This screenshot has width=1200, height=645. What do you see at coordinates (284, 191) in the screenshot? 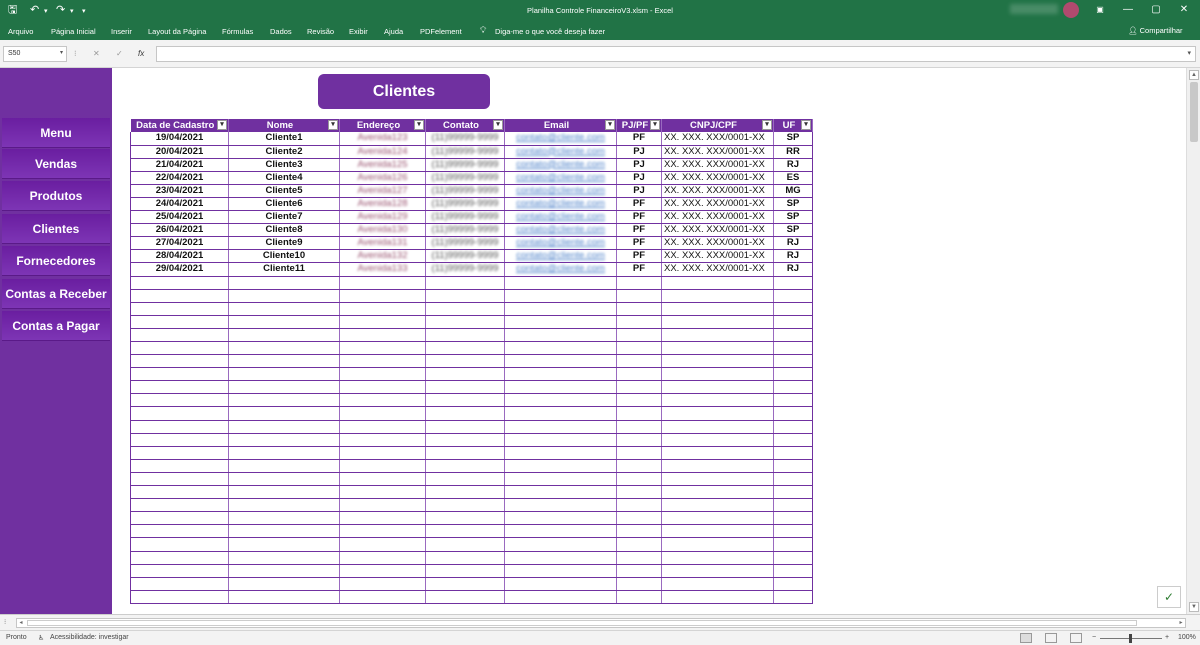
I see `cell-name: Cliente5` at bounding box center [284, 191].